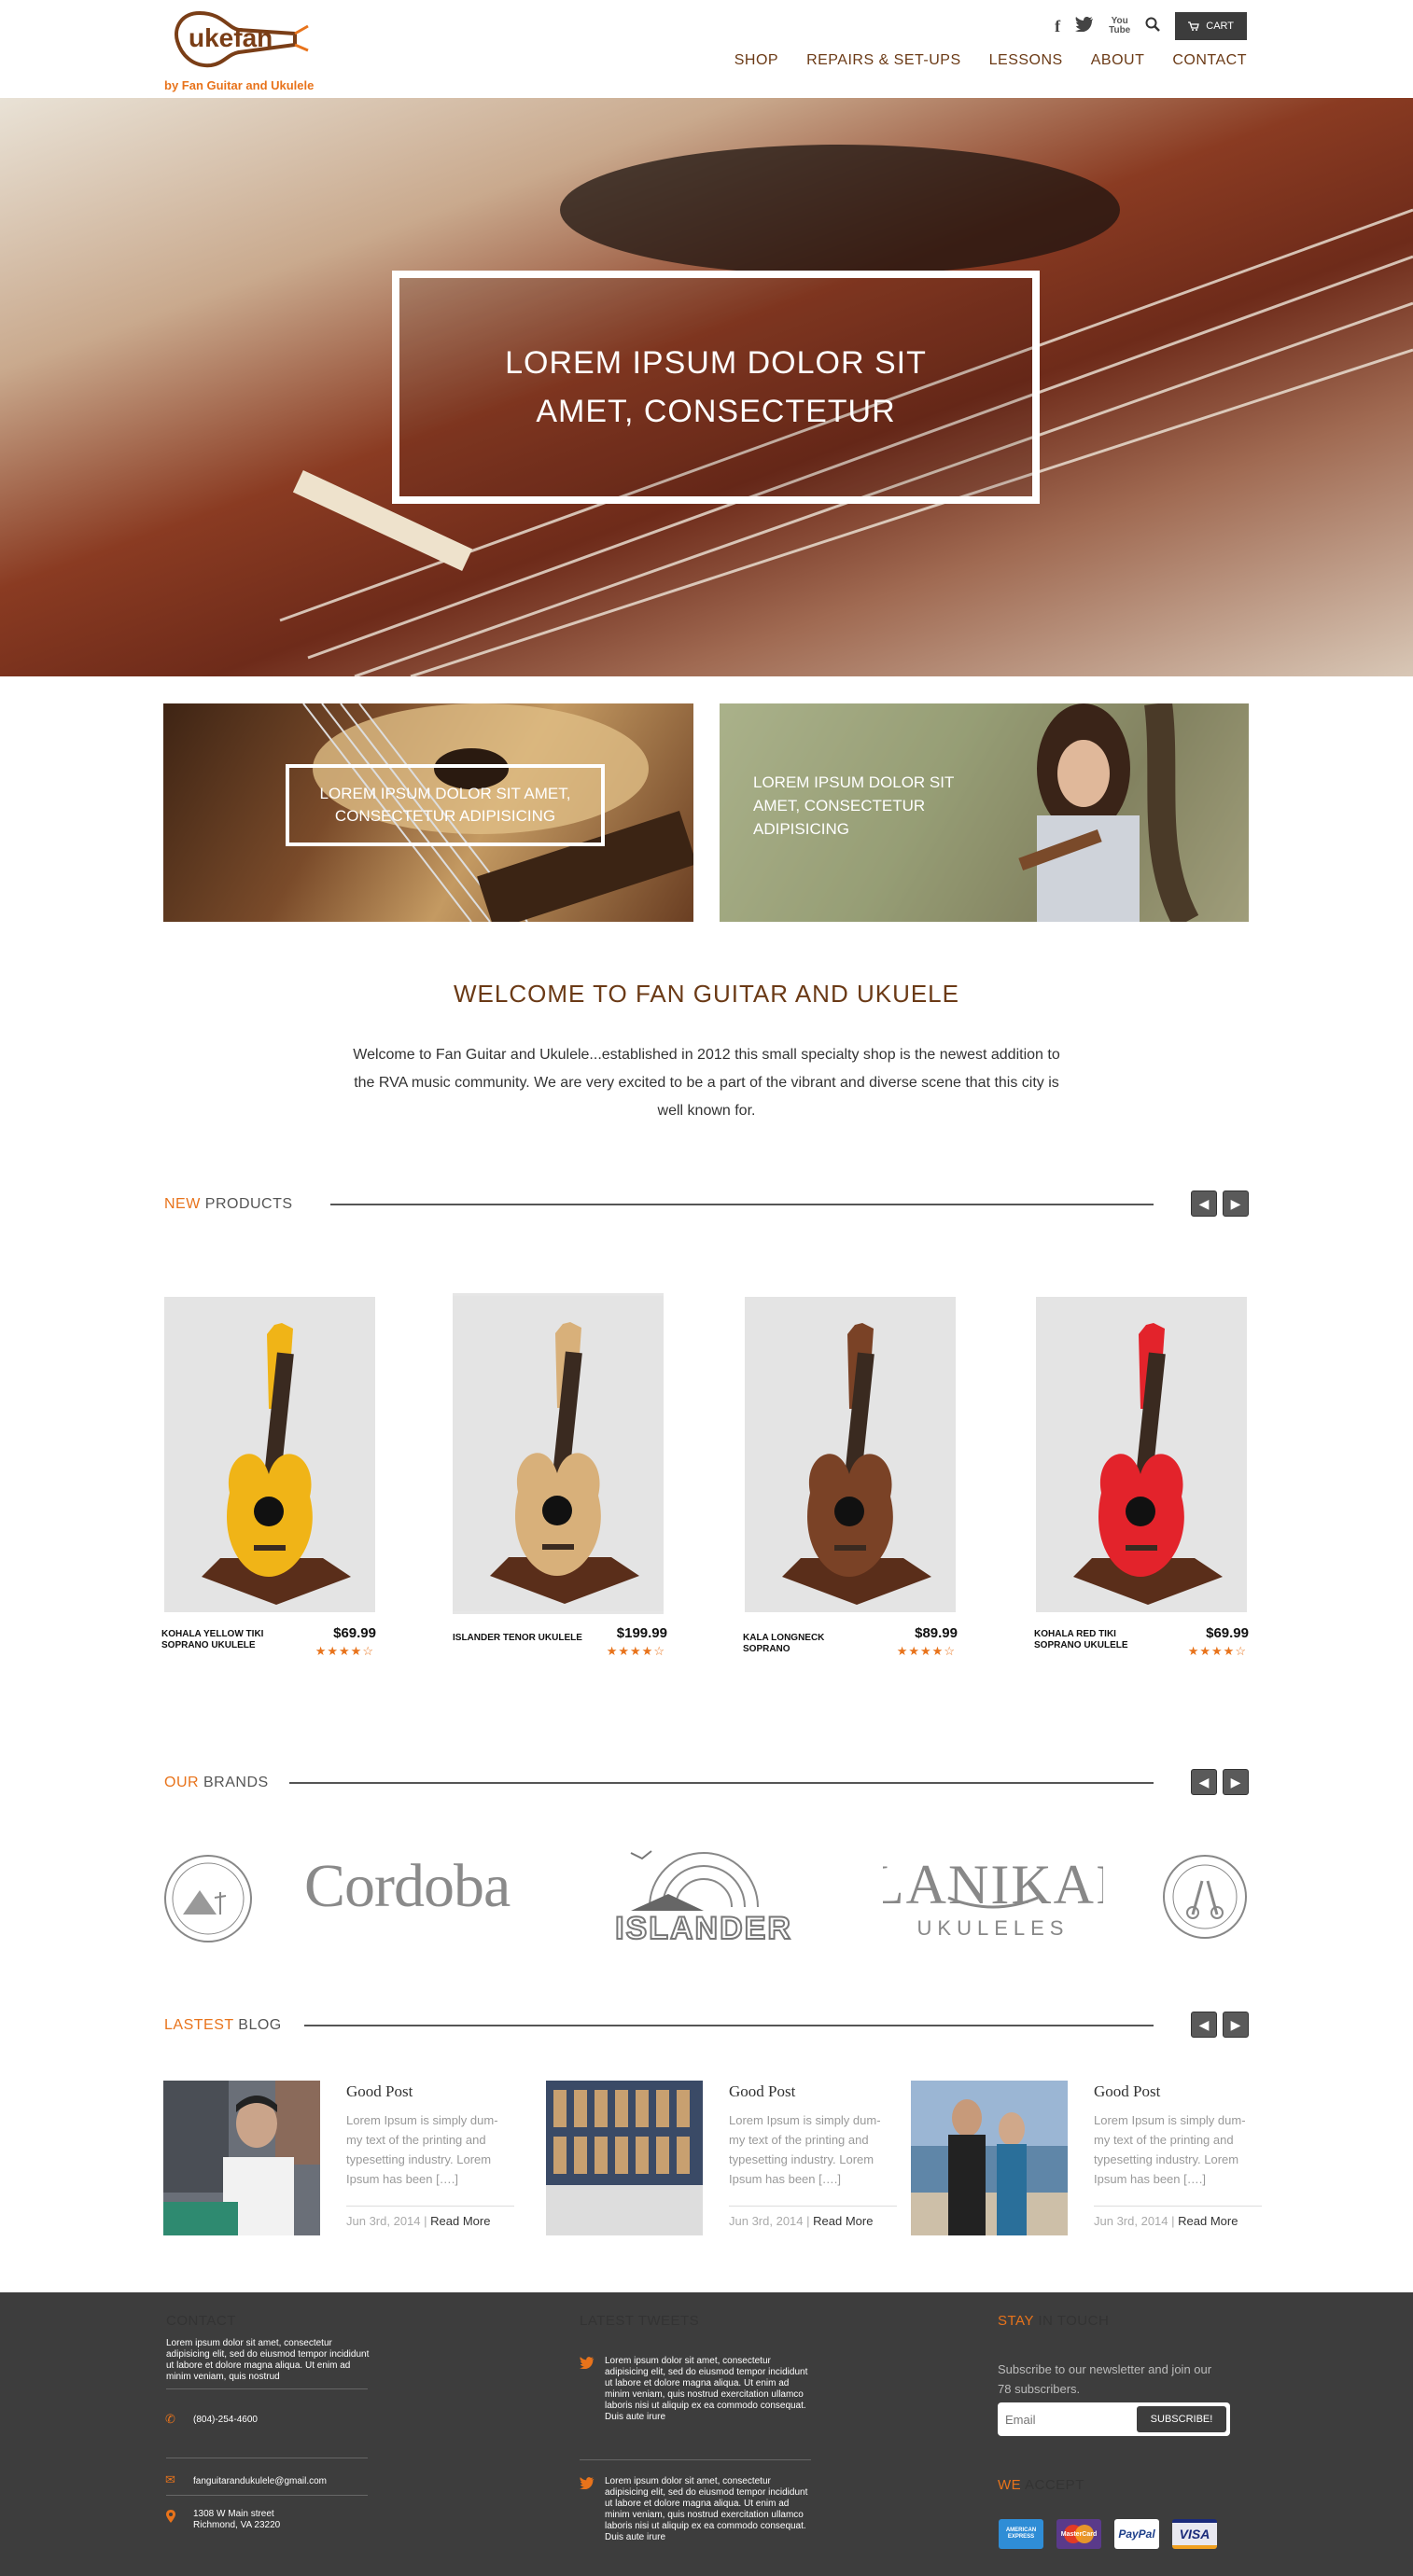  I want to click on new-products-header: NEW PRODUCTS ◀ ▶, so click(706, 1204).